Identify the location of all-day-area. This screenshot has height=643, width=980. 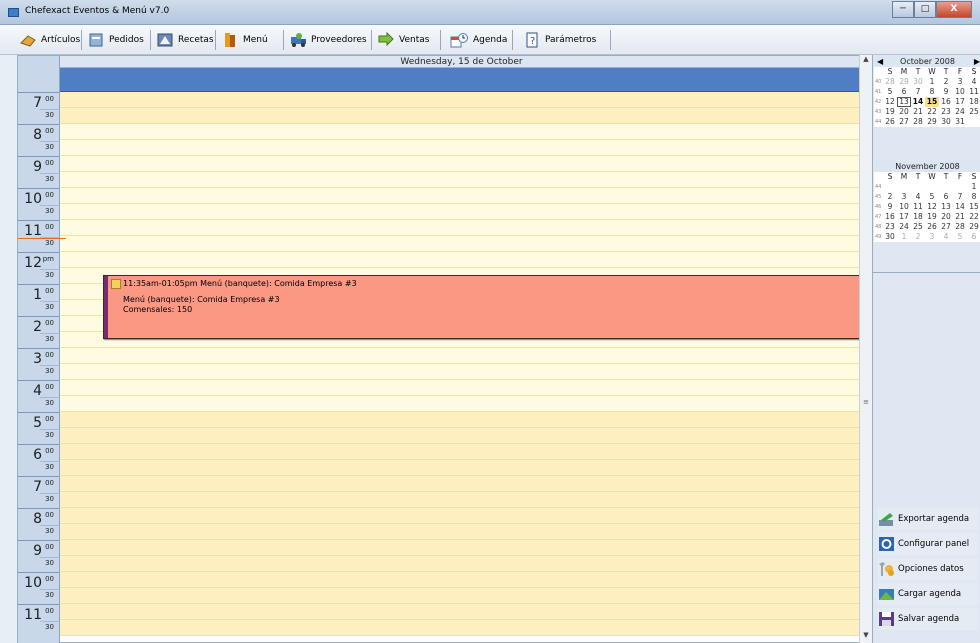
(461, 80).